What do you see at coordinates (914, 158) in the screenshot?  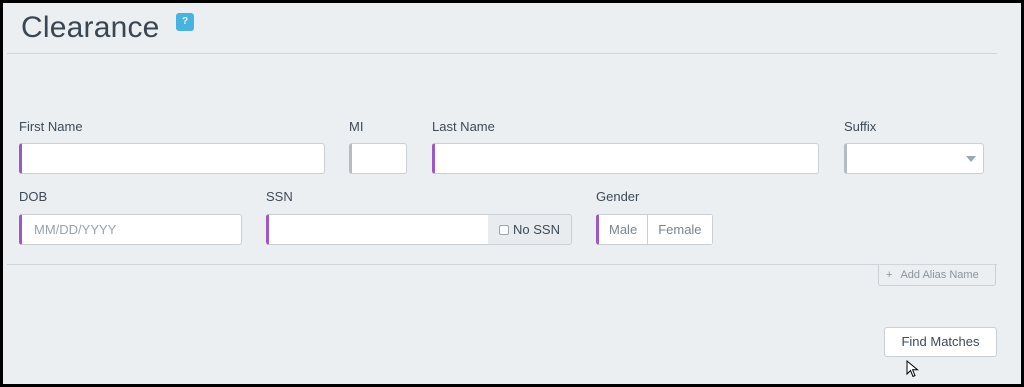 I see `suffix-select` at bounding box center [914, 158].